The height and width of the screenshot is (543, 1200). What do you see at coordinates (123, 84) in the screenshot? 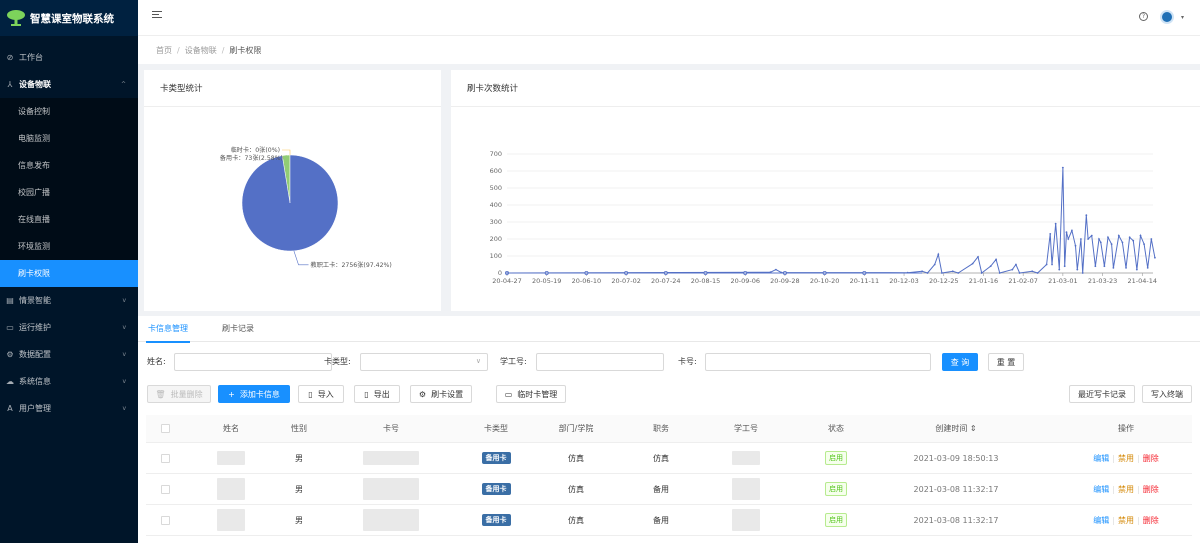
I see `chevron-up-icon: ^` at bounding box center [123, 84].